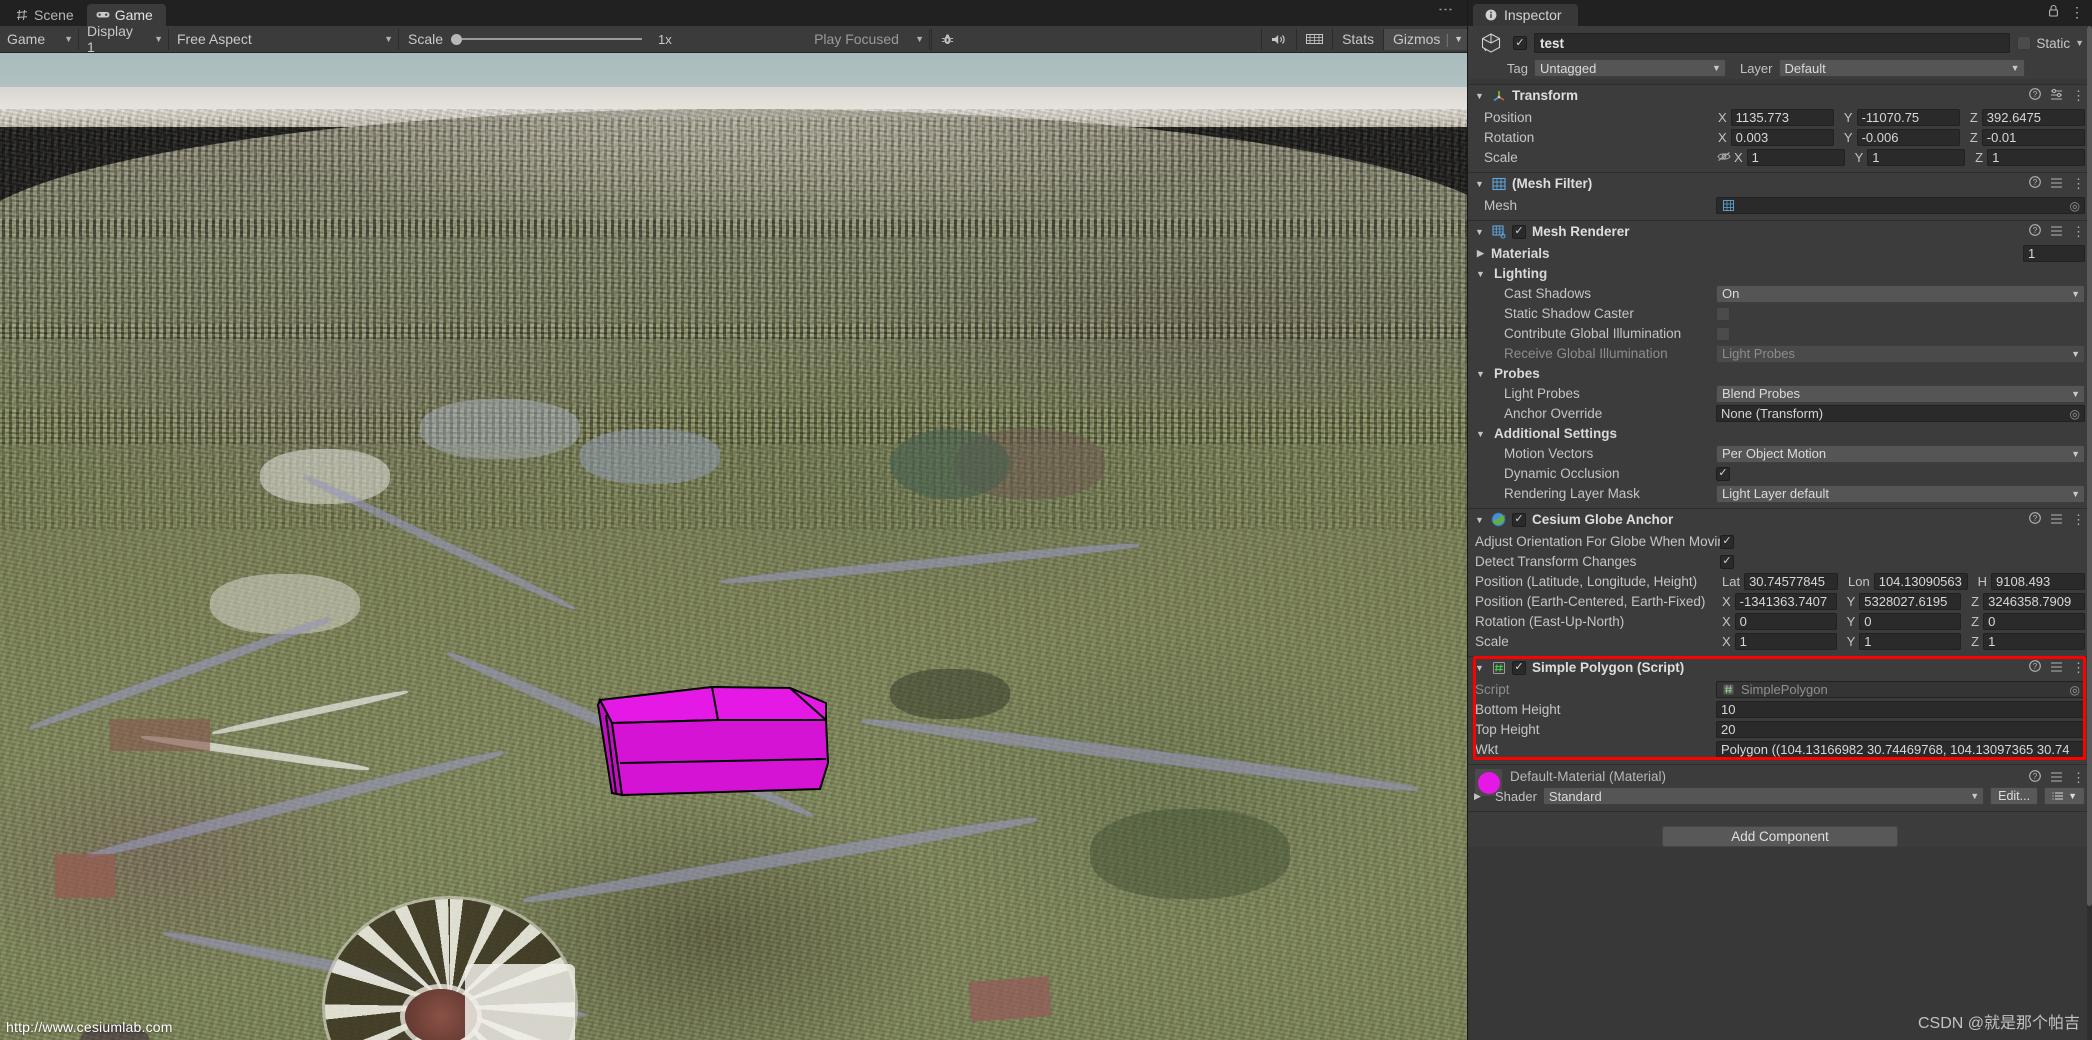 The width and height of the screenshot is (2092, 1040). Describe the element at coordinates (2064, 796) in the screenshot. I see `shader-variant-button: ▼` at that location.